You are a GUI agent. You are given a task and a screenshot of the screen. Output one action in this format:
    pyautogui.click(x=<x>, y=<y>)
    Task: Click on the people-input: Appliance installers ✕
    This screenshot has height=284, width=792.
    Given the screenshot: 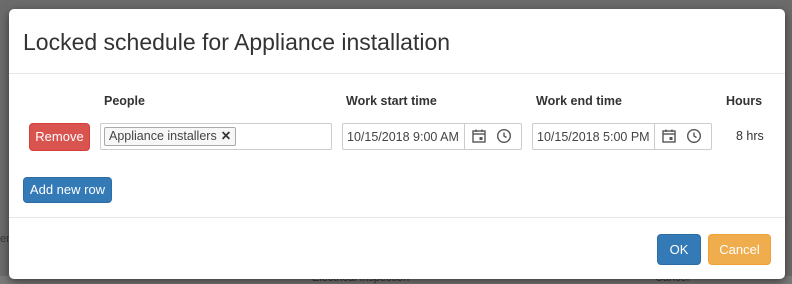 What is the action you would take?
    pyautogui.click(x=216, y=136)
    